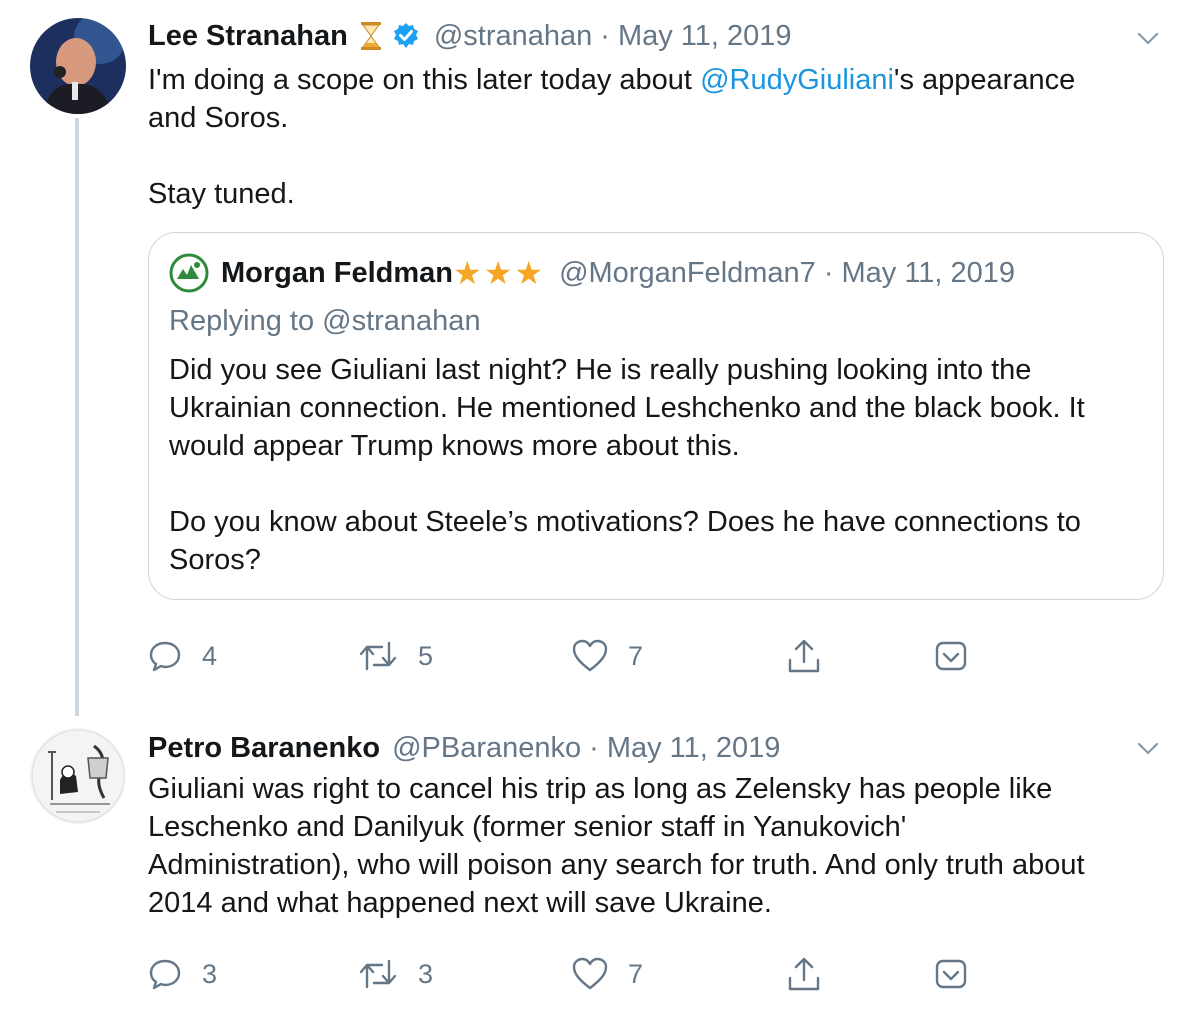 This screenshot has width=1192, height=1018. What do you see at coordinates (182, 656) in the screenshot?
I see `reply-button: 4` at bounding box center [182, 656].